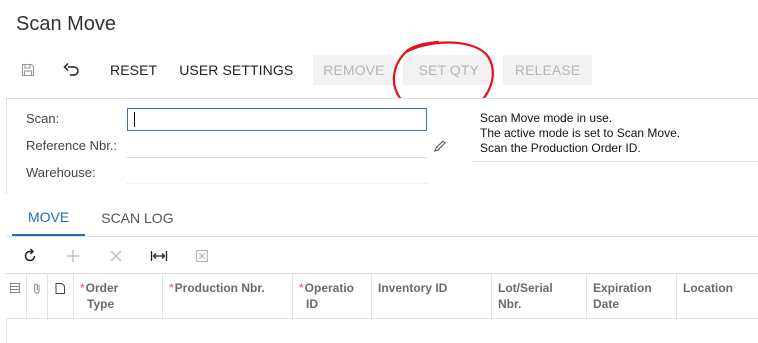  Describe the element at coordinates (560, 148) in the screenshot. I see `message-line: Scan the Production Order ID.` at that location.